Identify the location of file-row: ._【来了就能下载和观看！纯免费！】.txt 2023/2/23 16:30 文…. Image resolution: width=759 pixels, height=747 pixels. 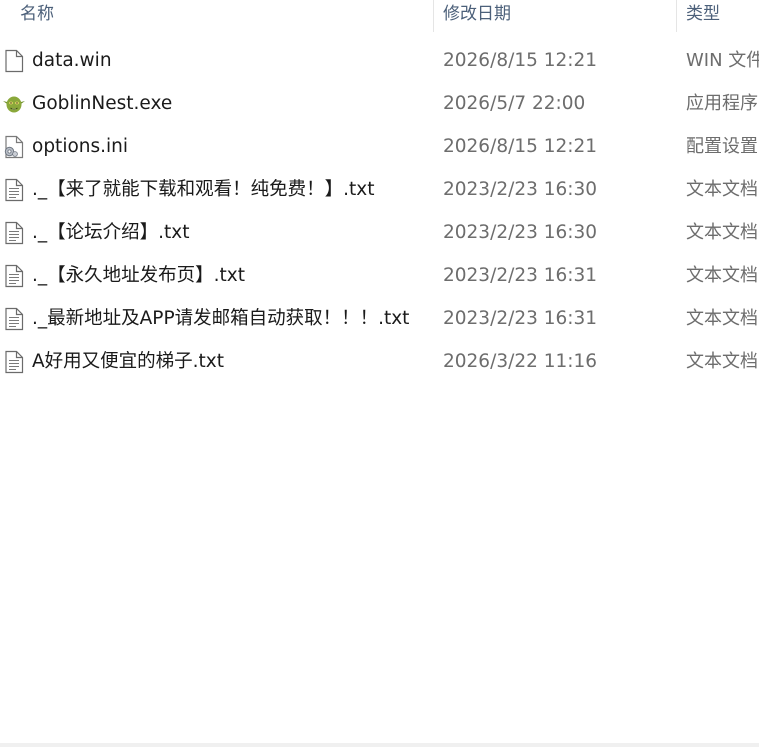
(379, 189).